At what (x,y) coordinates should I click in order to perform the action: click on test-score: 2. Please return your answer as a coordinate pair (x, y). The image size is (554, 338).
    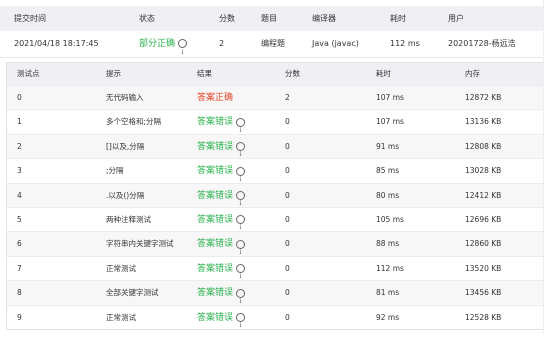
    Looking at the image, I should click on (287, 97).